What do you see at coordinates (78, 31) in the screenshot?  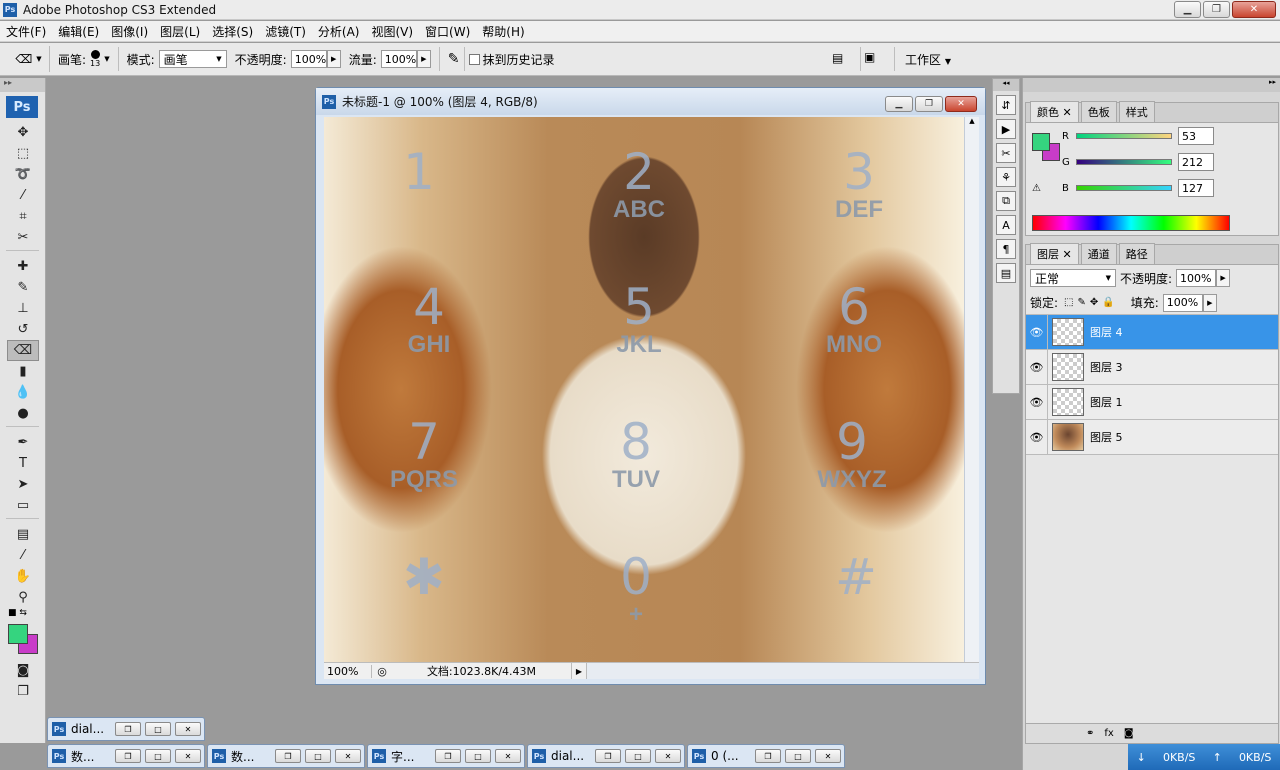 I see `menu-edit: 编辑(E)` at bounding box center [78, 31].